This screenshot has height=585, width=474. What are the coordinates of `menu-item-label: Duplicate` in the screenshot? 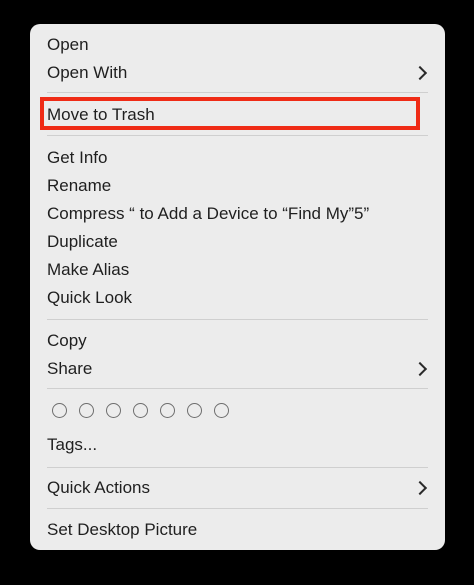 It's located at (82, 241).